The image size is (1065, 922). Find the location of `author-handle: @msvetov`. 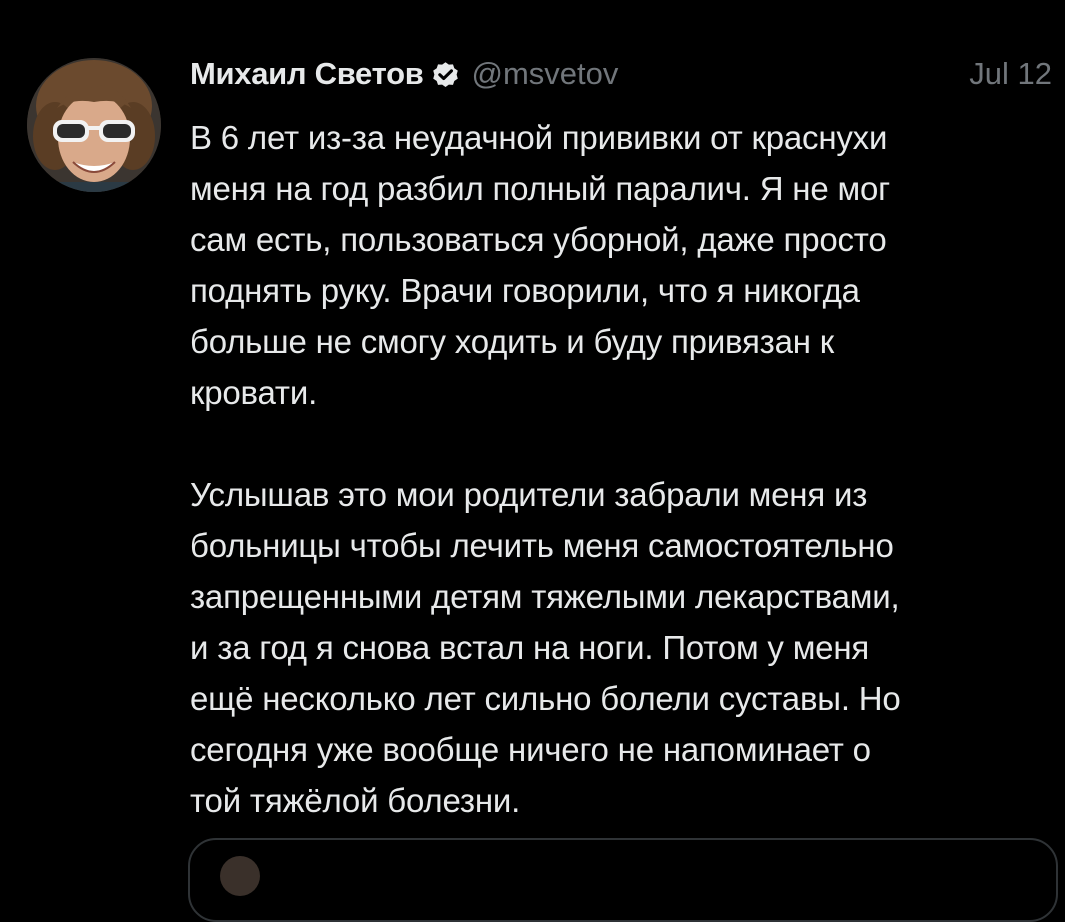

author-handle: @msvetov is located at coordinates (544, 74).